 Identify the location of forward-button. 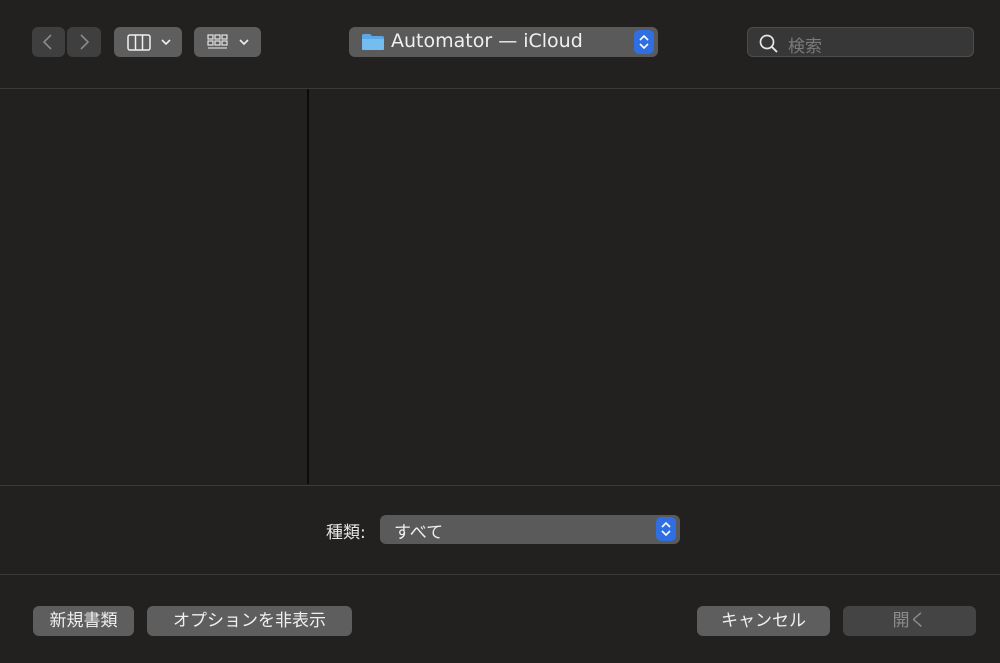
(84, 42).